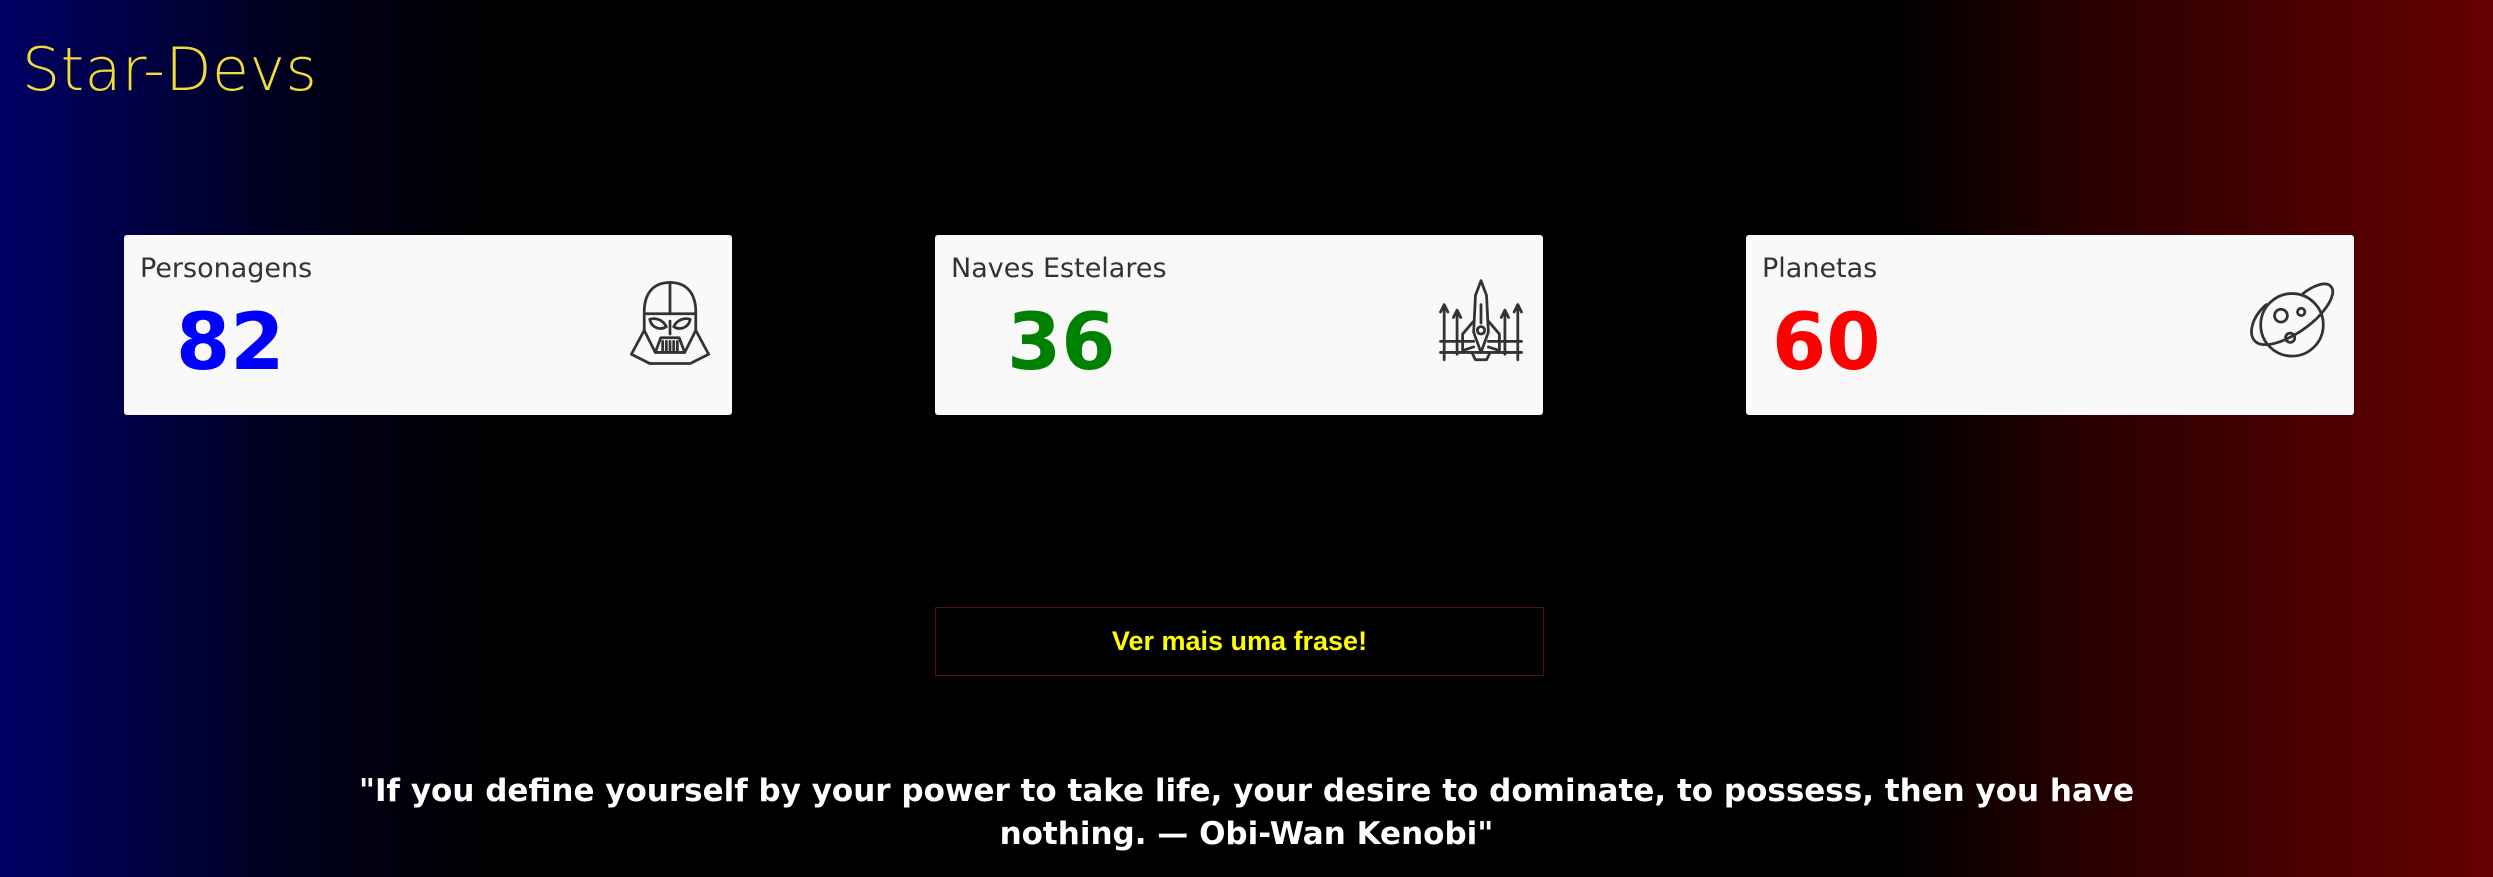  Describe the element at coordinates (1481, 323) in the screenshot. I see `starship-icon` at that location.